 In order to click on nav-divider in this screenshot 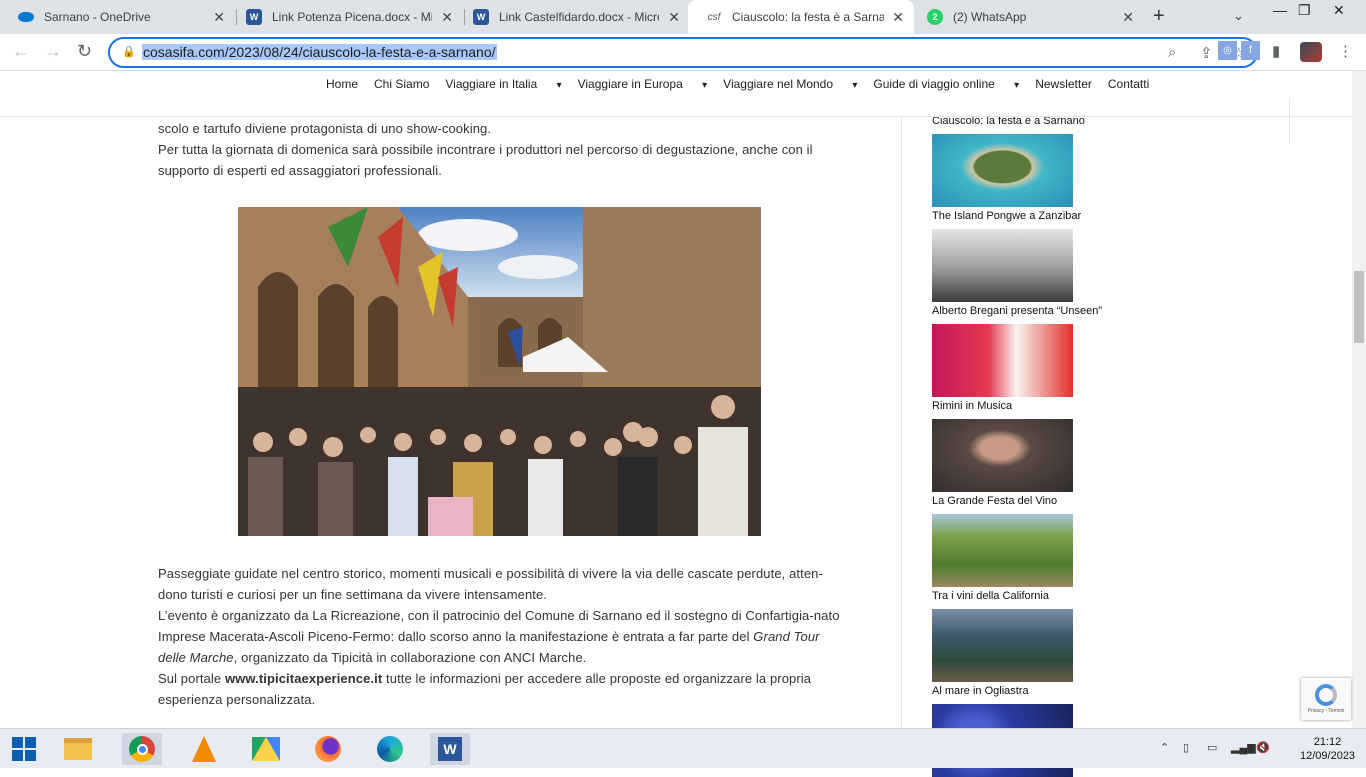, I will do `click(1289, 120)`.